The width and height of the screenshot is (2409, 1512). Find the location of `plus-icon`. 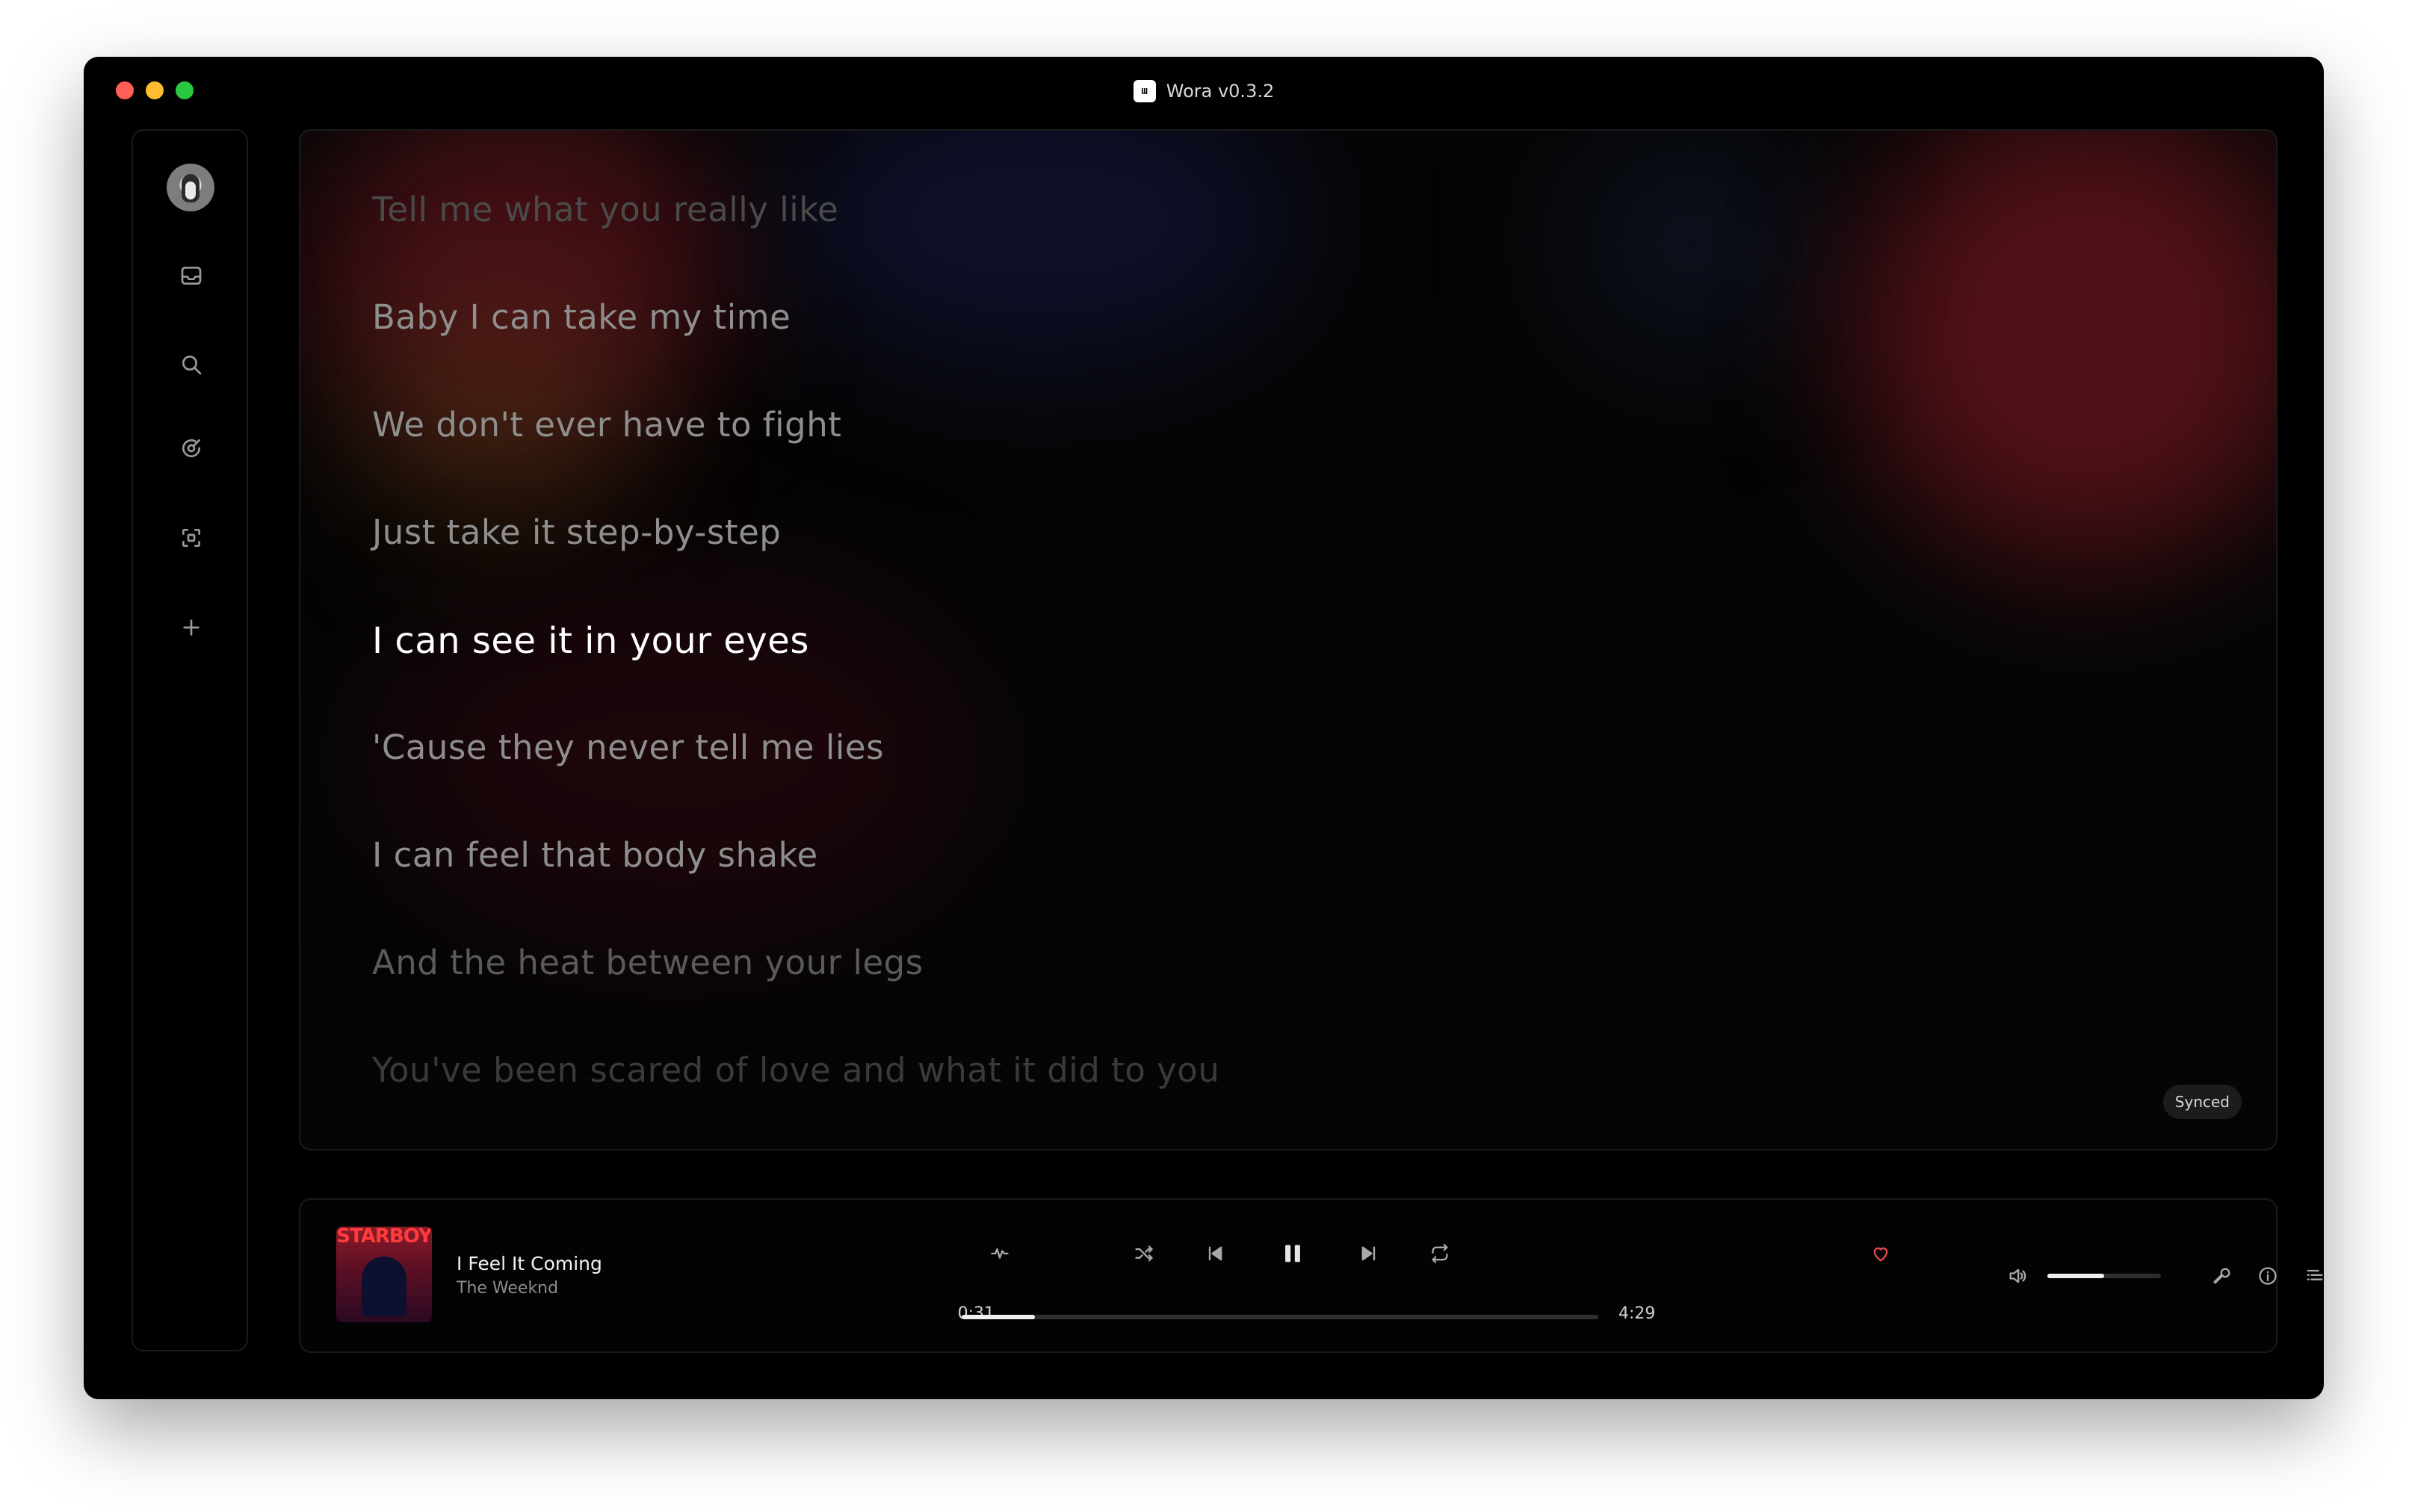

plus-icon is located at coordinates (191, 627).